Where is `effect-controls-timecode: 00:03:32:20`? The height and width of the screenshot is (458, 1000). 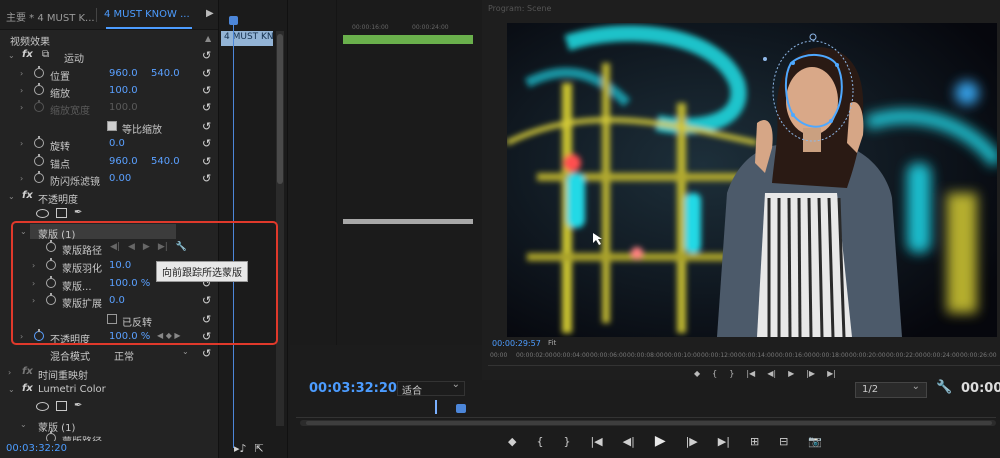 effect-controls-timecode: 00:03:32:20 is located at coordinates (36, 448).